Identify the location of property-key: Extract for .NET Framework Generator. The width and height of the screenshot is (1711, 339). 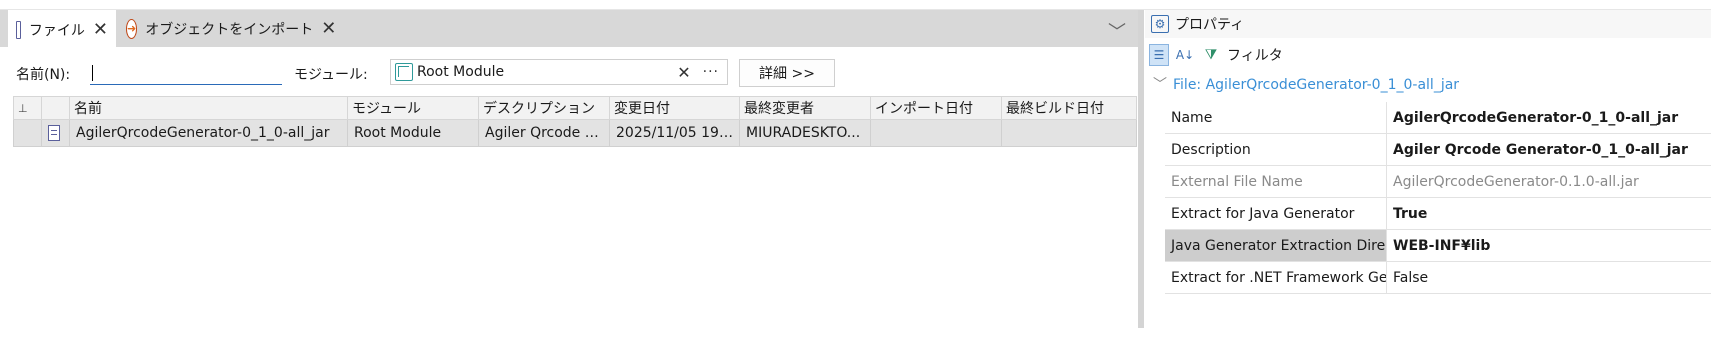
(1276, 277).